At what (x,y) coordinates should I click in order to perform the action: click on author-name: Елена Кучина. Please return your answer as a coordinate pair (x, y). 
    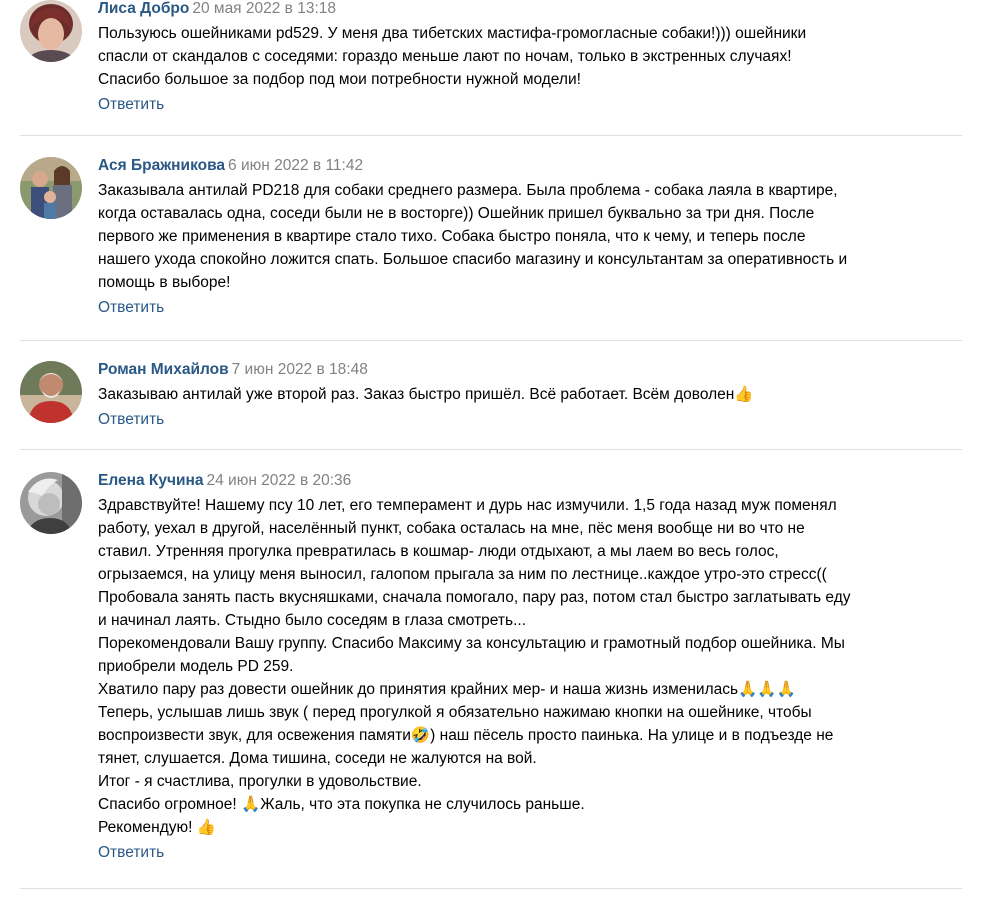
    Looking at the image, I should click on (150, 480).